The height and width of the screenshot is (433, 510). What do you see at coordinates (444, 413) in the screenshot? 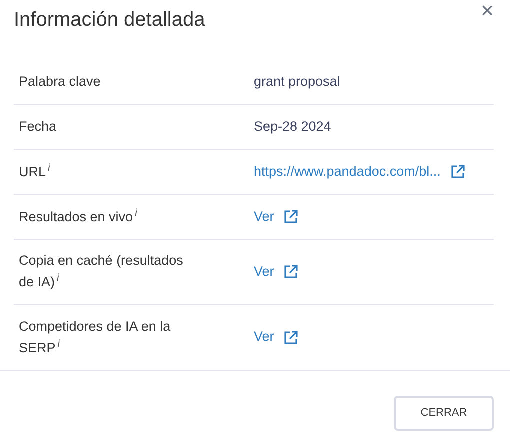
I see `close-dialog-button: CERRAR` at bounding box center [444, 413].